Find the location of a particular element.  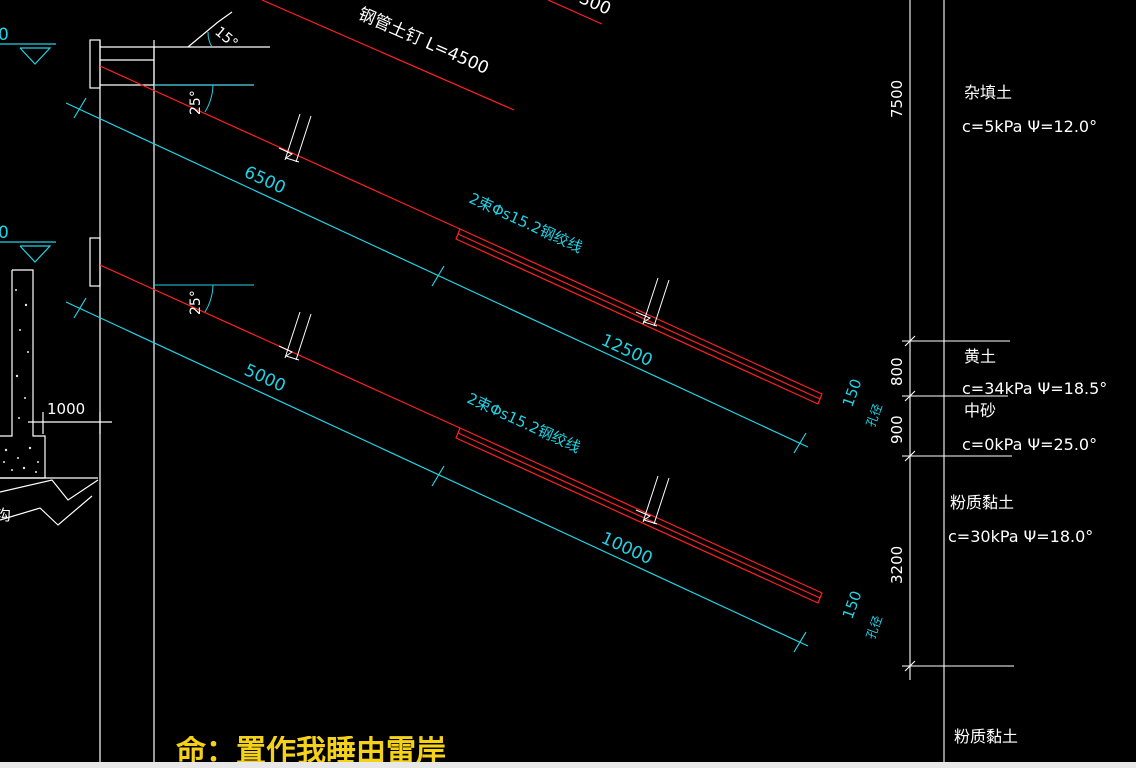

anchor1-diameter: 150 is located at coordinates (852, 392).